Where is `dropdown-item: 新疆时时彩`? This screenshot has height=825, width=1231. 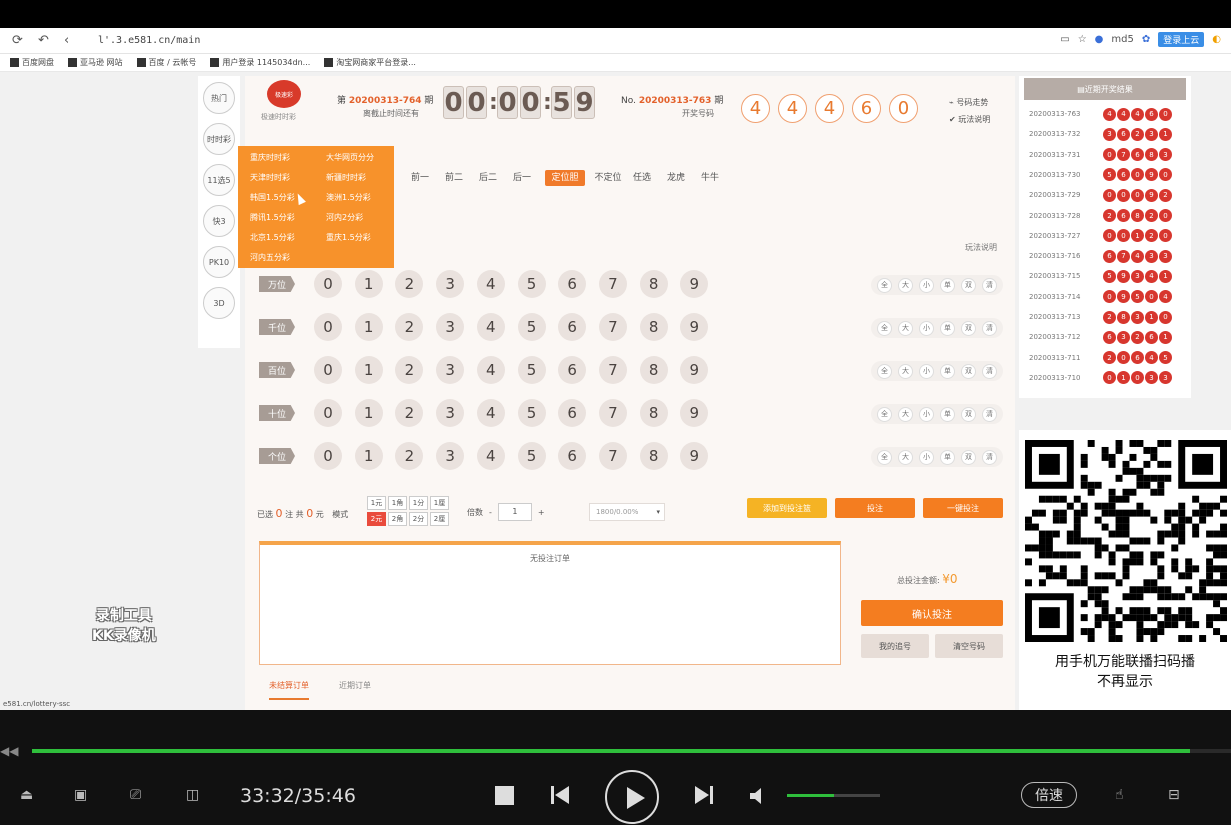
dropdown-item: 新疆时时彩 is located at coordinates (346, 177).